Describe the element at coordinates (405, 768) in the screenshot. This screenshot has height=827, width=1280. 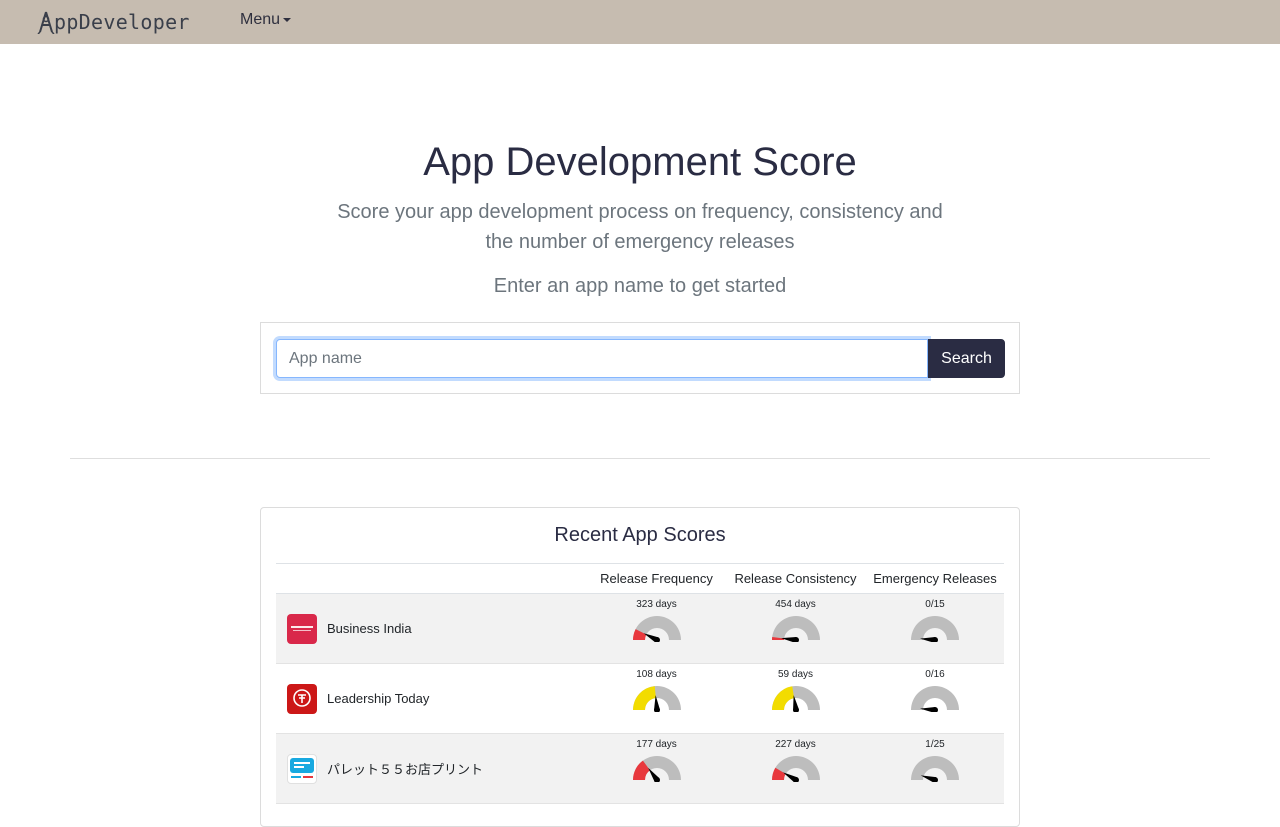
I see `app-name: パレット５５お店プリント` at that location.